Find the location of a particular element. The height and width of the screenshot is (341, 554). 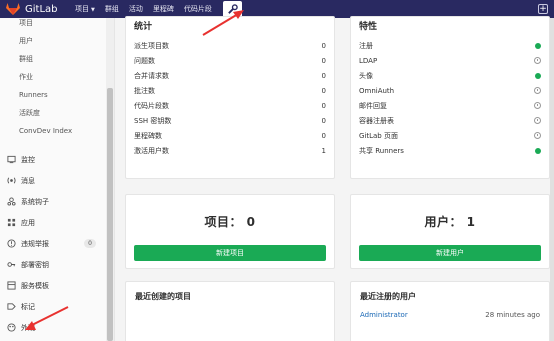

page-scrollbar is located at coordinates (552, 179).